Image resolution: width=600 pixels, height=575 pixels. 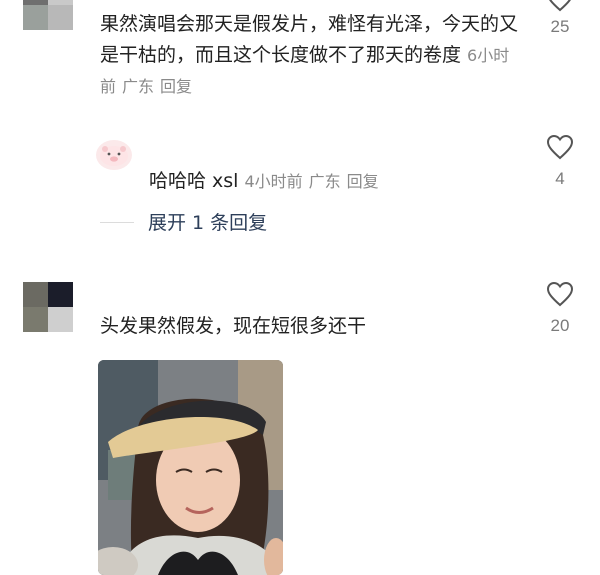 I want to click on timestamp: 4小时前, so click(x=273, y=181).